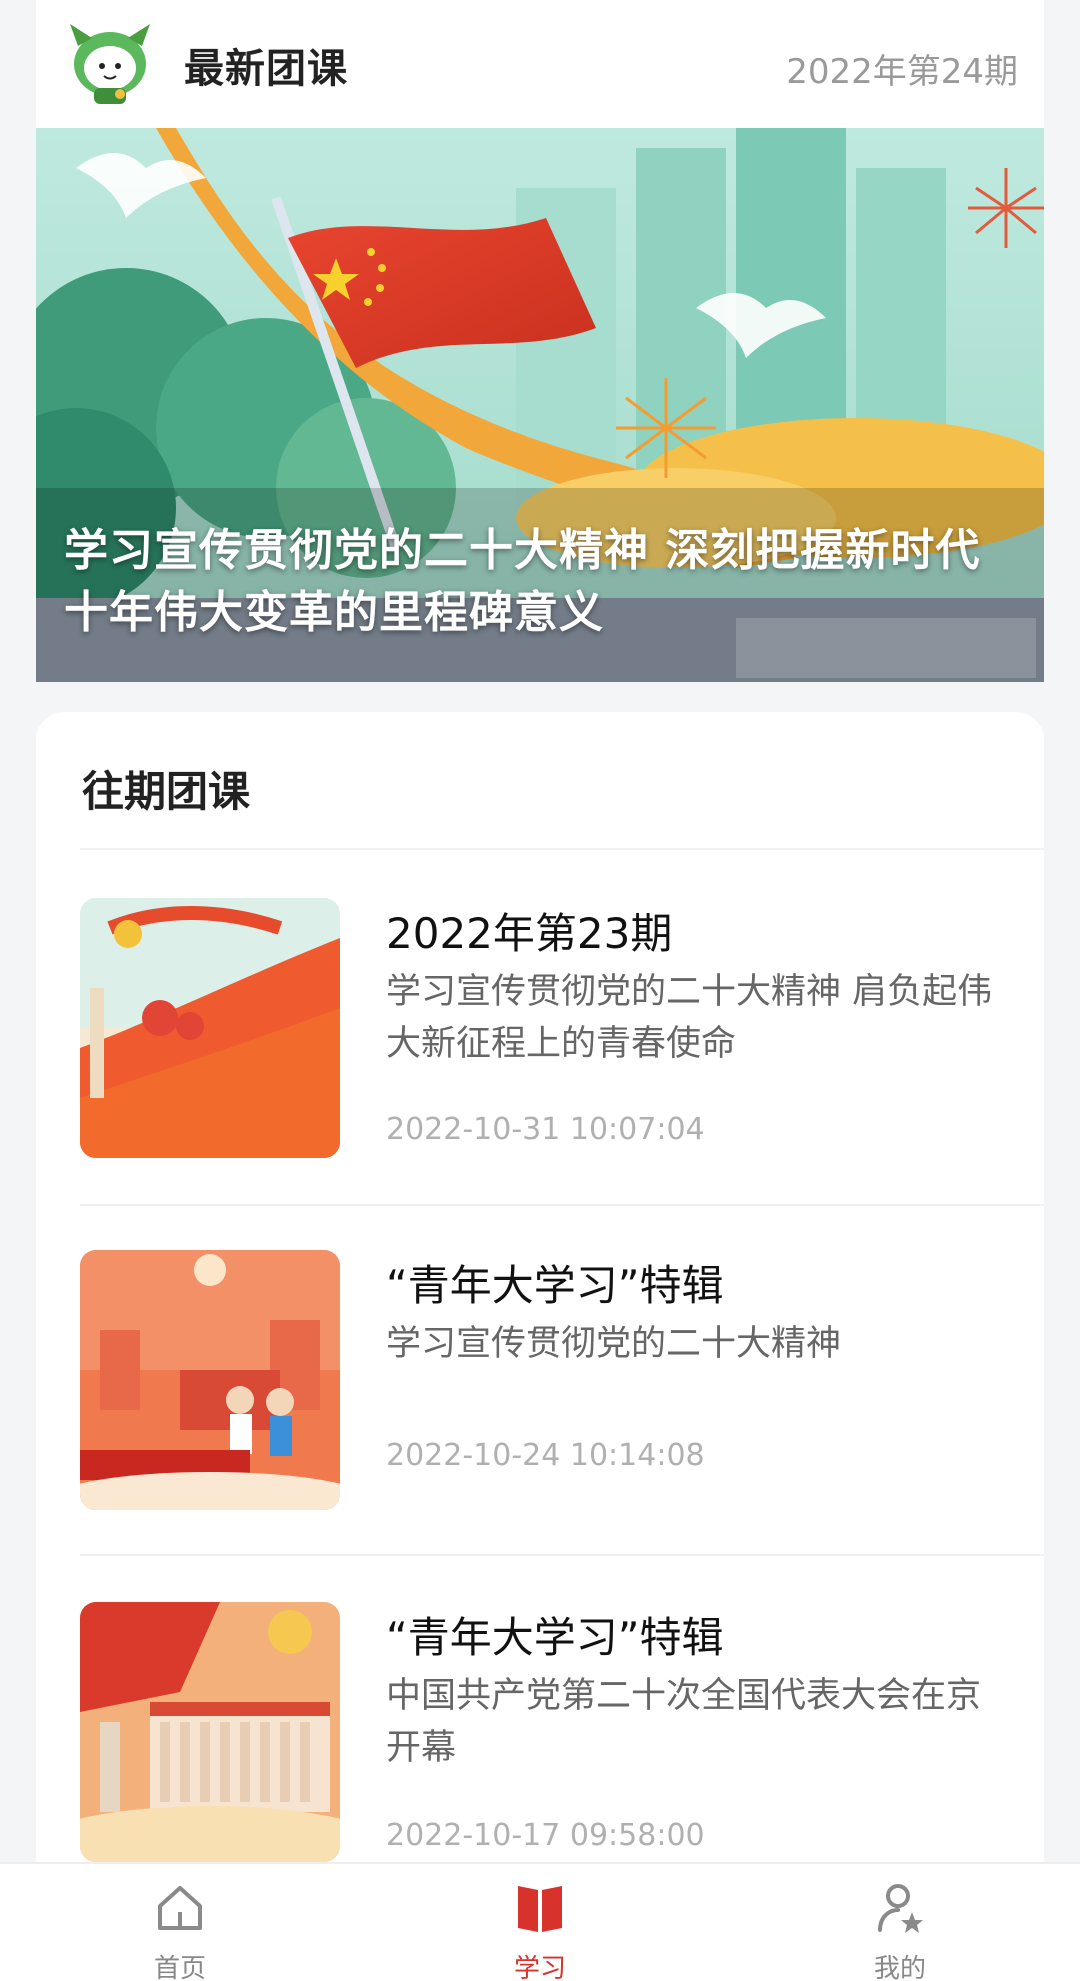 The image size is (1080, 1981). Describe the element at coordinates (529, 933) in the screenshot. I see `lesson-title: 2022年第23期` at that location.